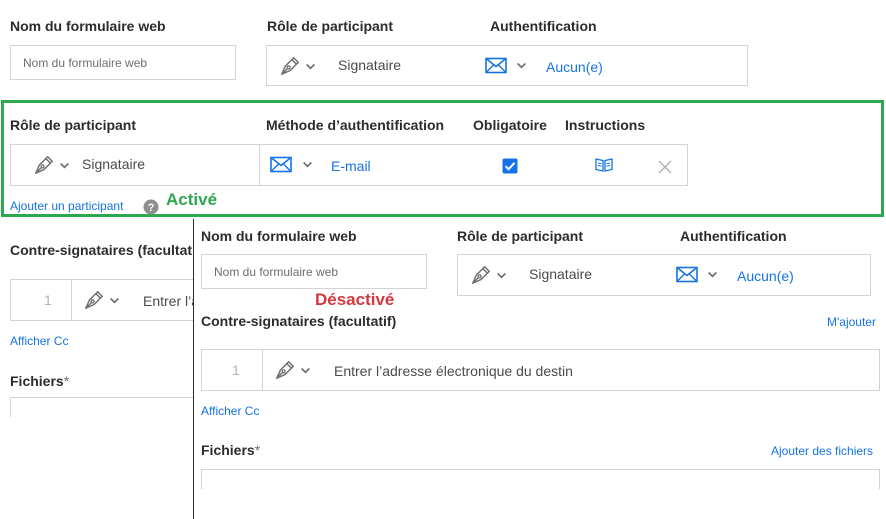 The image size is (886, 519). I want to click on auth-method-label: Méthode d’authentification, so click(355, 125).